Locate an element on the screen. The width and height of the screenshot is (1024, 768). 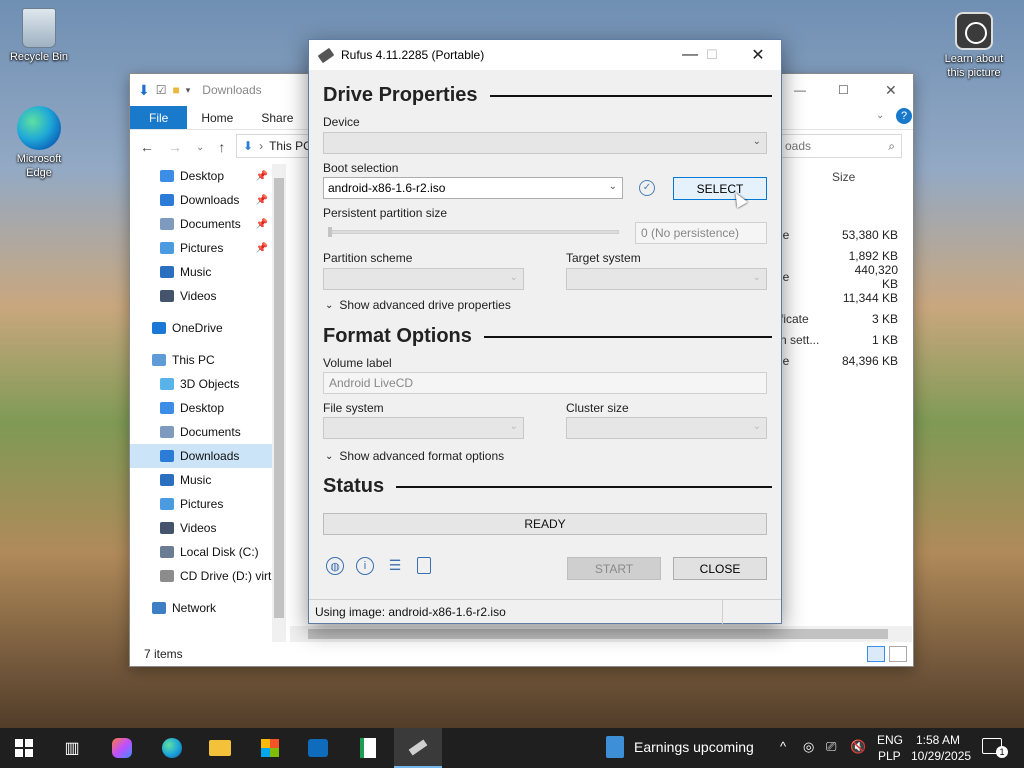
help-icon: ? is located at coordinates (904, 116).